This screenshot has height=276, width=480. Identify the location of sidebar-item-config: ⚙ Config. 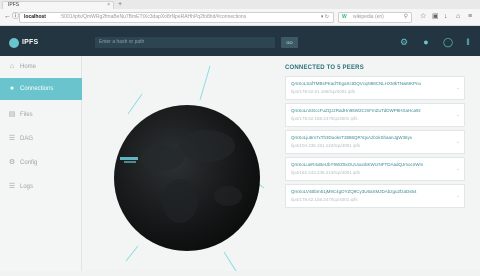
(41, 163).